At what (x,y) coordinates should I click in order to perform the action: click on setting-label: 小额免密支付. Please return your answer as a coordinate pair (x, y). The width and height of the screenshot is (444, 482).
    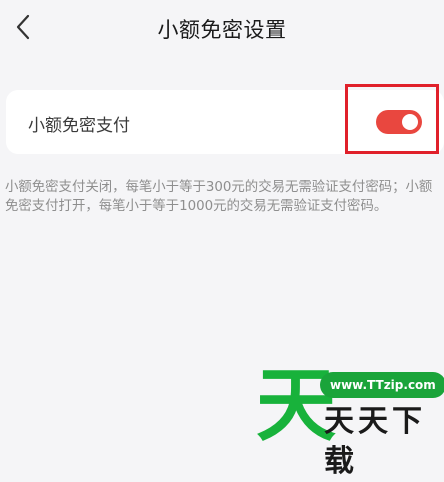
    Looking at the image, I should click on (79, 126).